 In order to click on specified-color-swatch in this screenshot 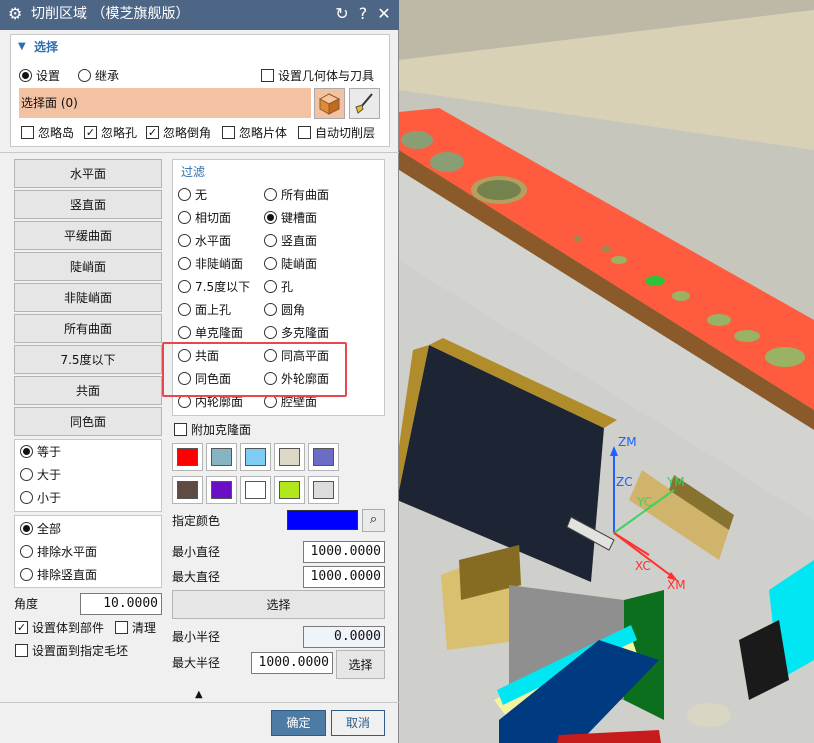, I will do `click(322, 520)`.